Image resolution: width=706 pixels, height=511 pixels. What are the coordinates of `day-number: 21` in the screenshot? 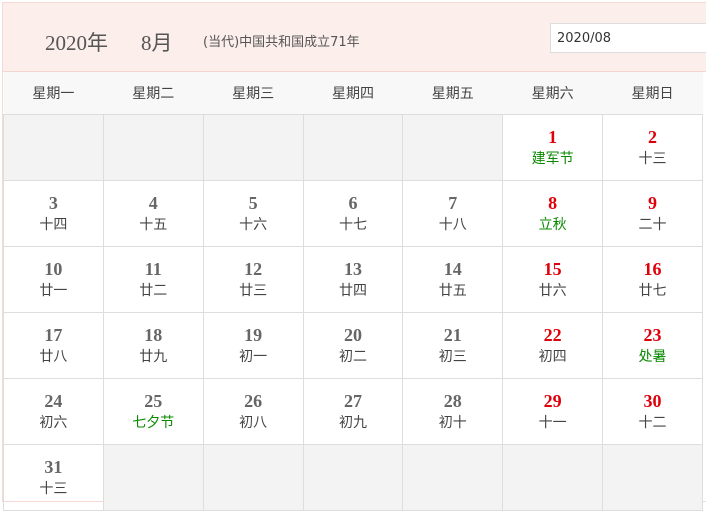 It's located at (452, 334).